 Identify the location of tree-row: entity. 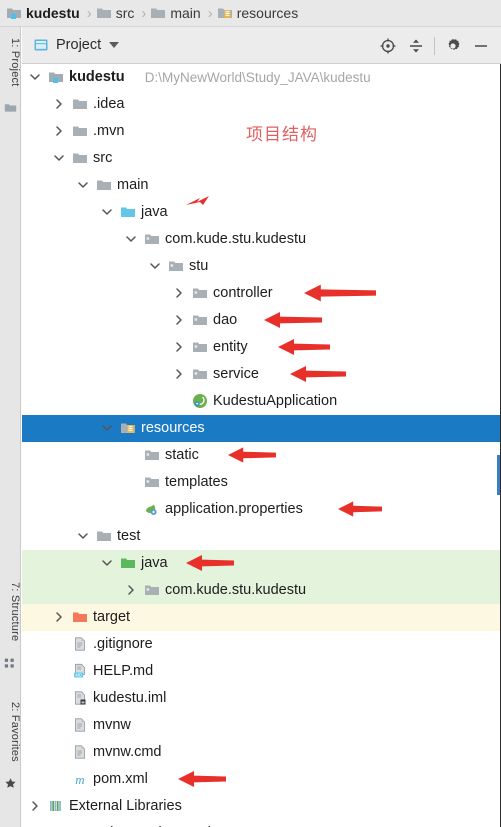
(261, 347).